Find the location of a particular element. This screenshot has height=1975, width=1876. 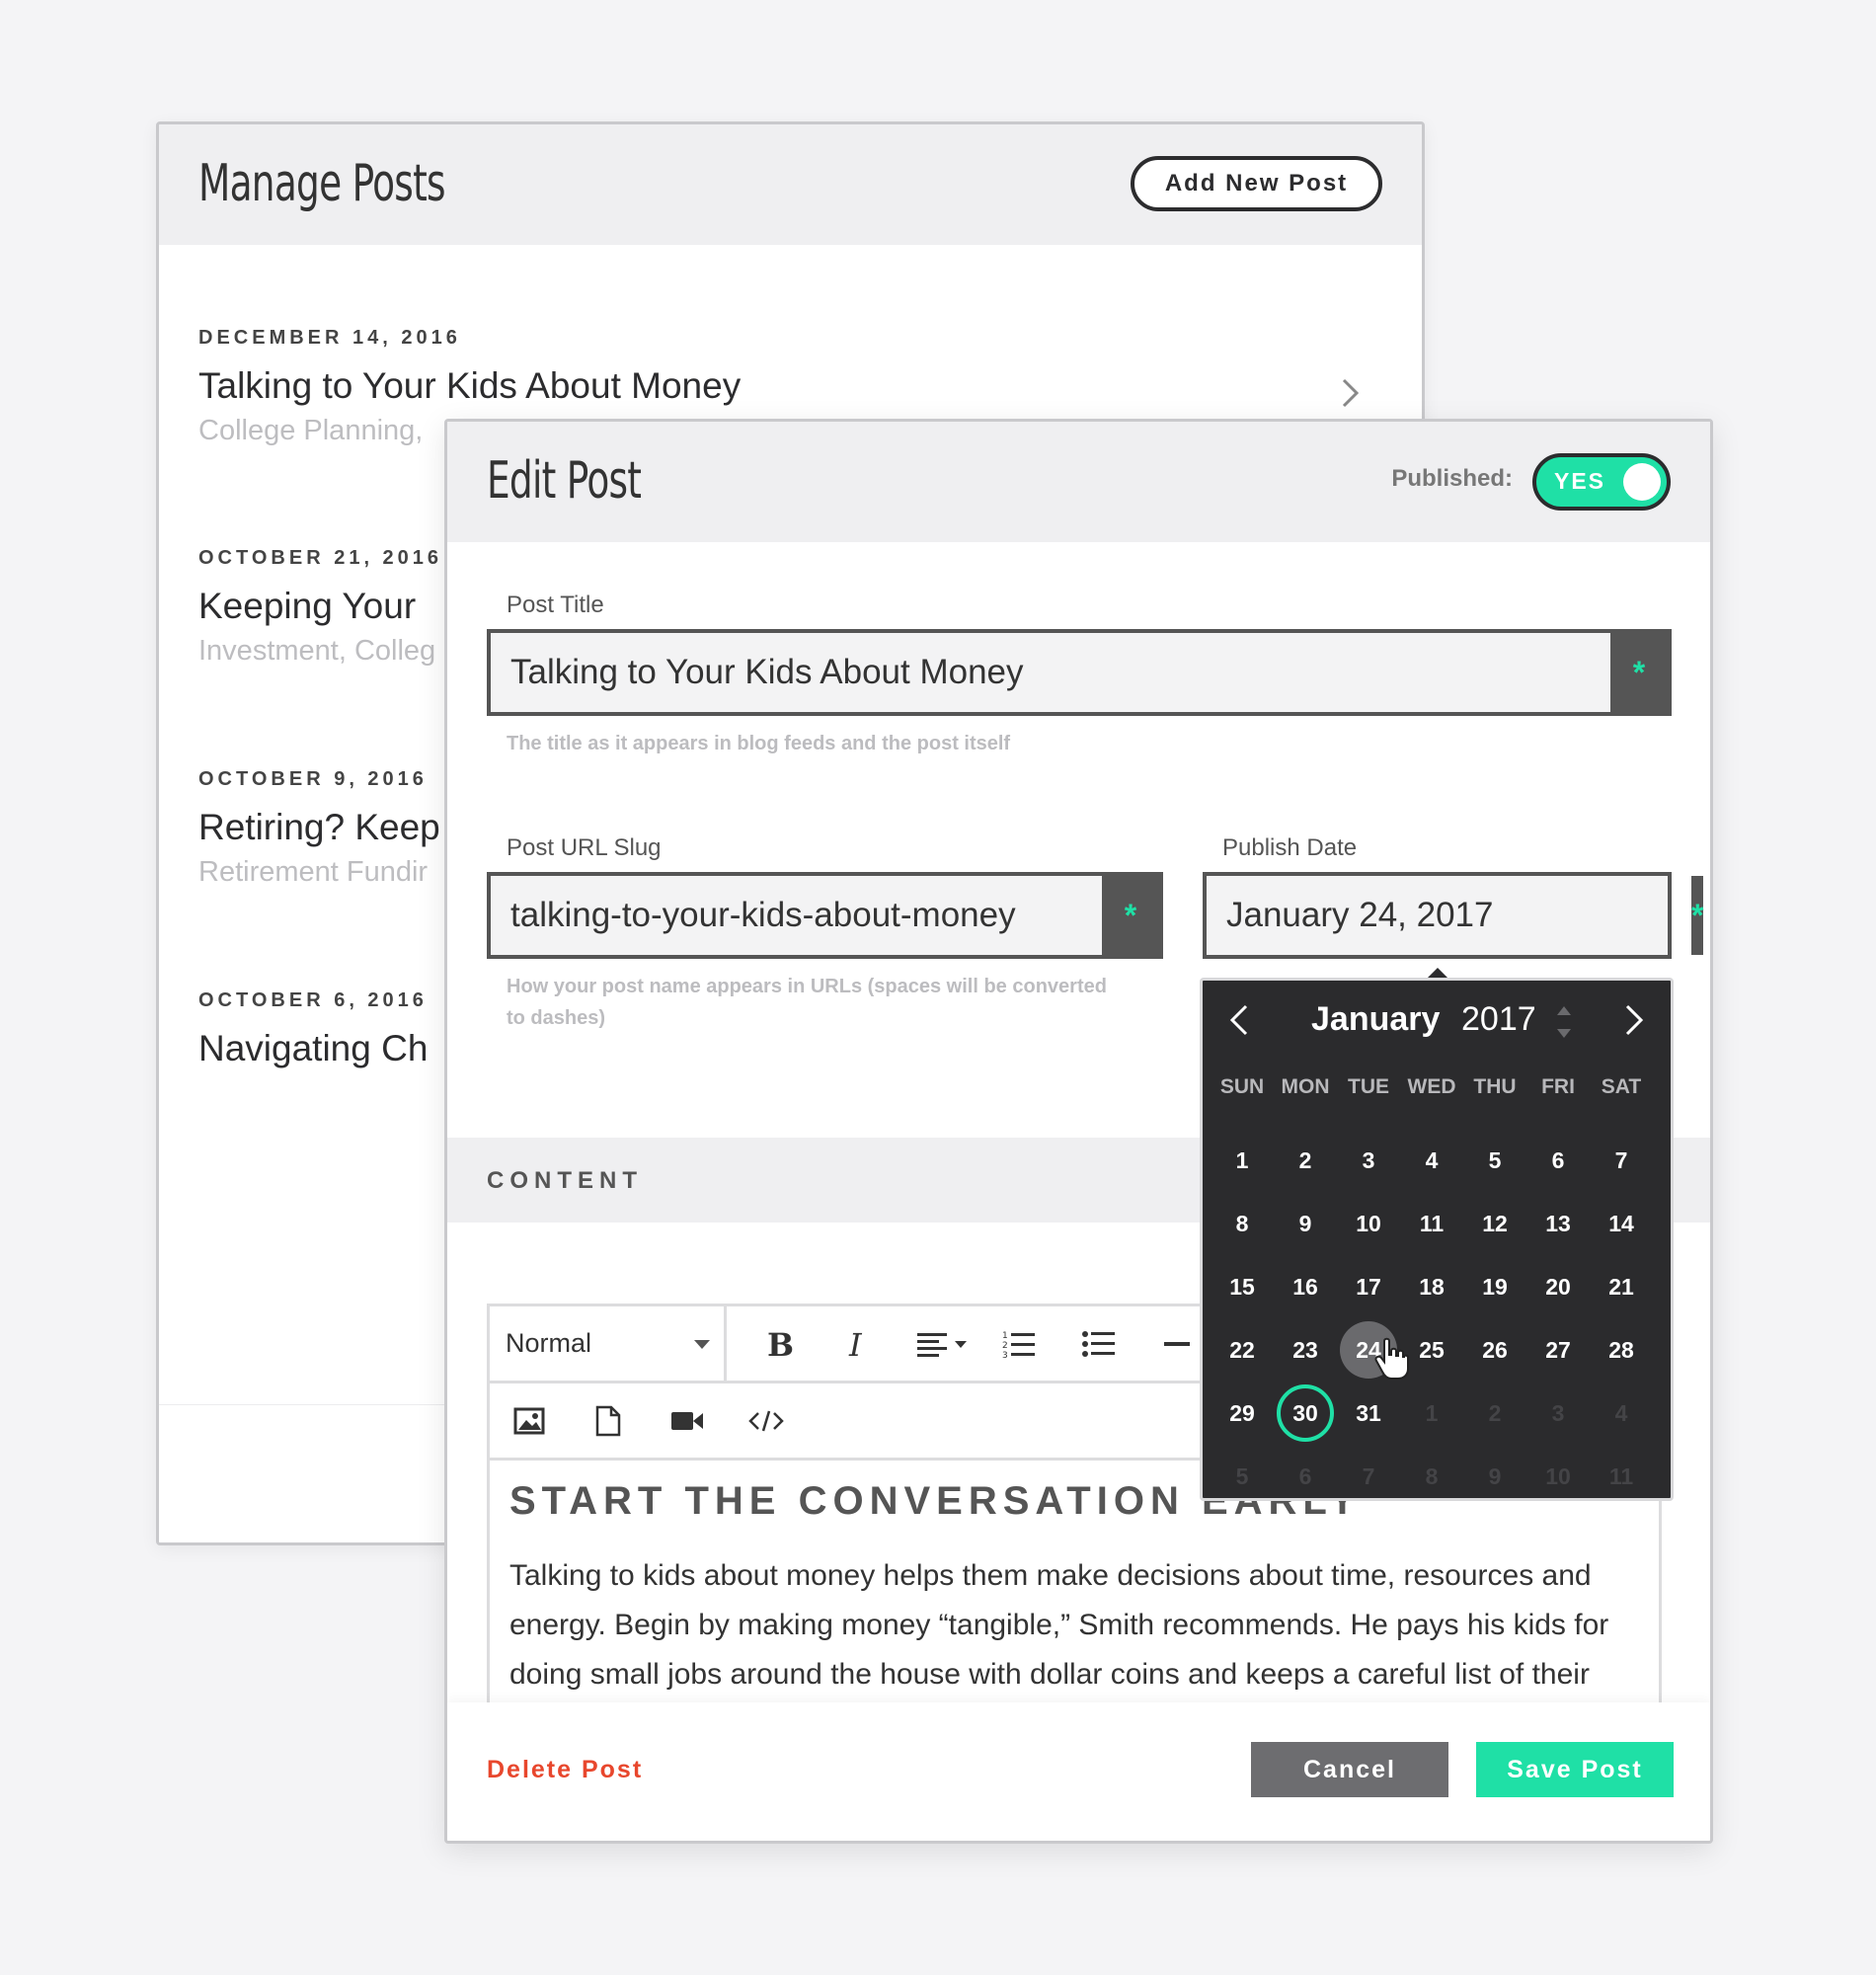

calendar-day-label: 9 is located at coordinates (1305, 1223).